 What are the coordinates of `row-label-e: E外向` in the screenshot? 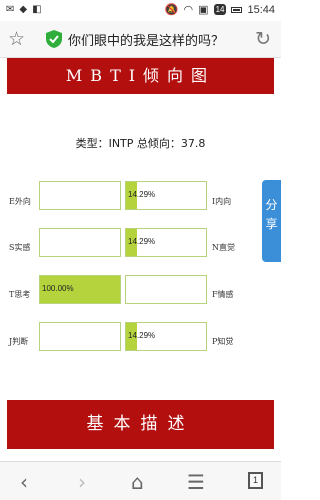 It's located at (20, 201).